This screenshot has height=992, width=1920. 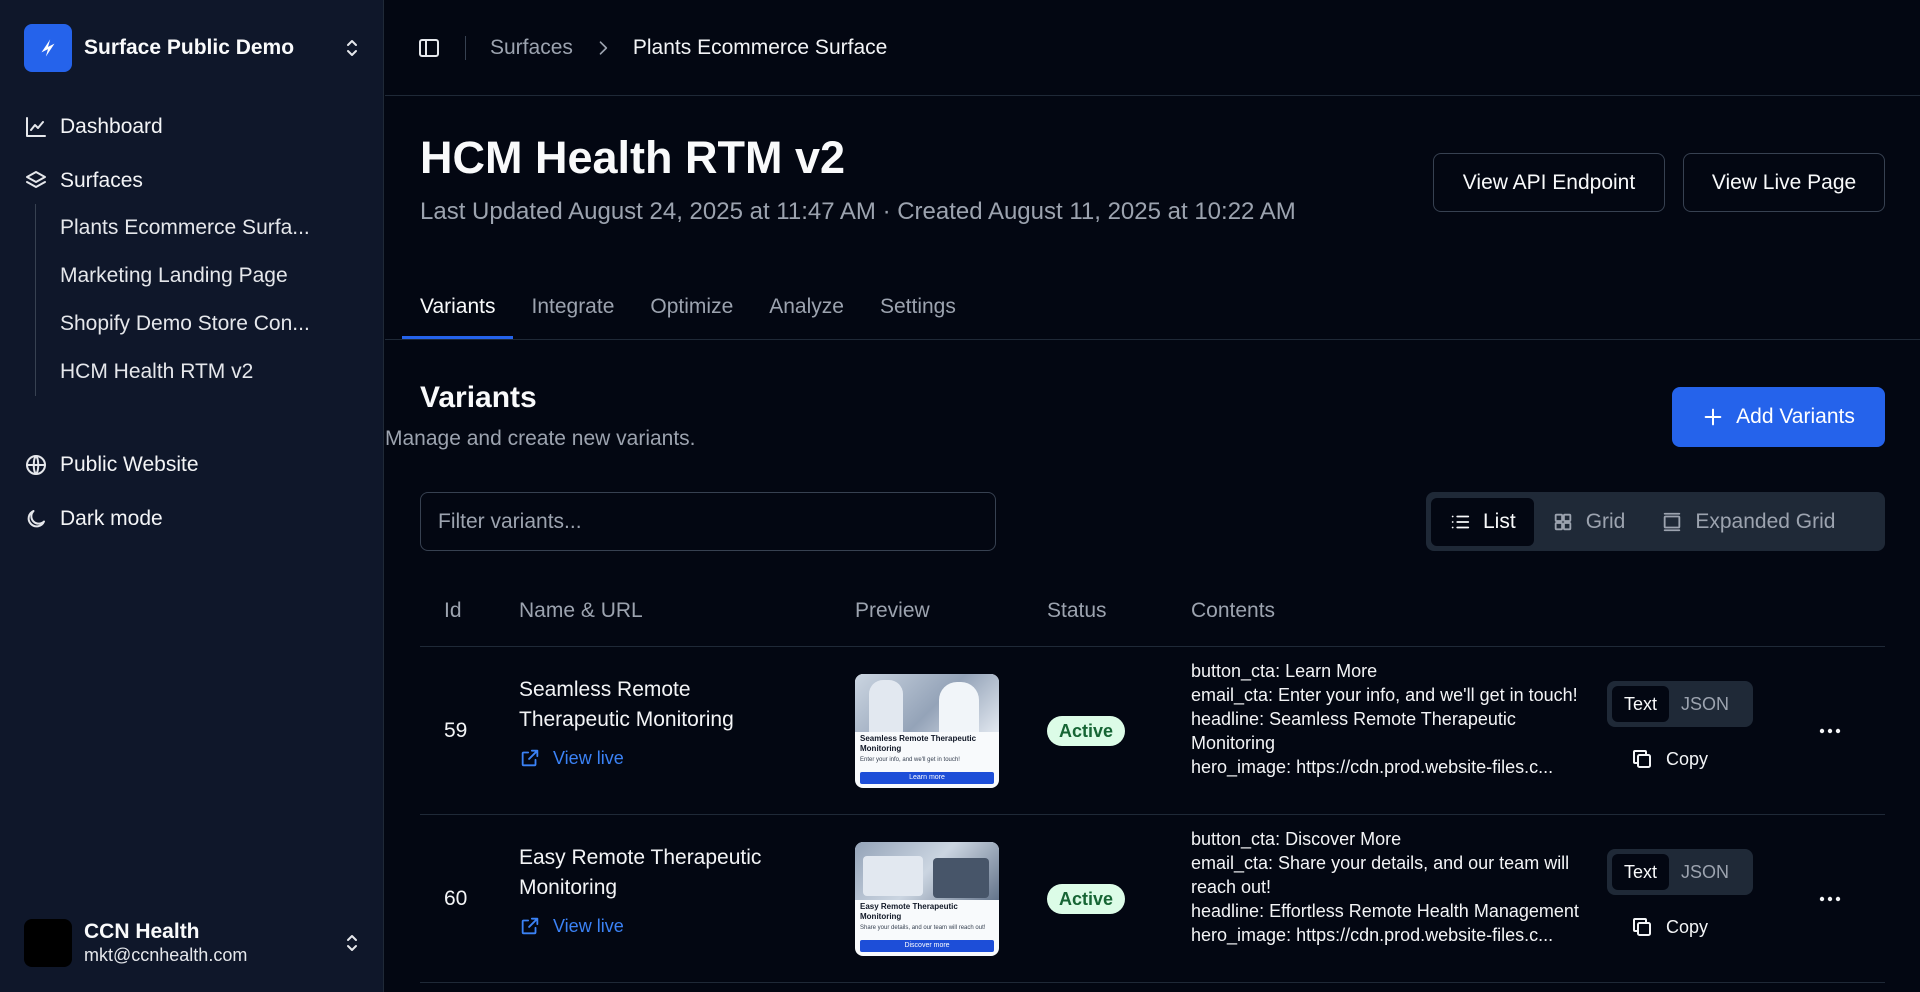 I want to click on sidebar-item-label: Dark mode, so click(x=111, y=518).